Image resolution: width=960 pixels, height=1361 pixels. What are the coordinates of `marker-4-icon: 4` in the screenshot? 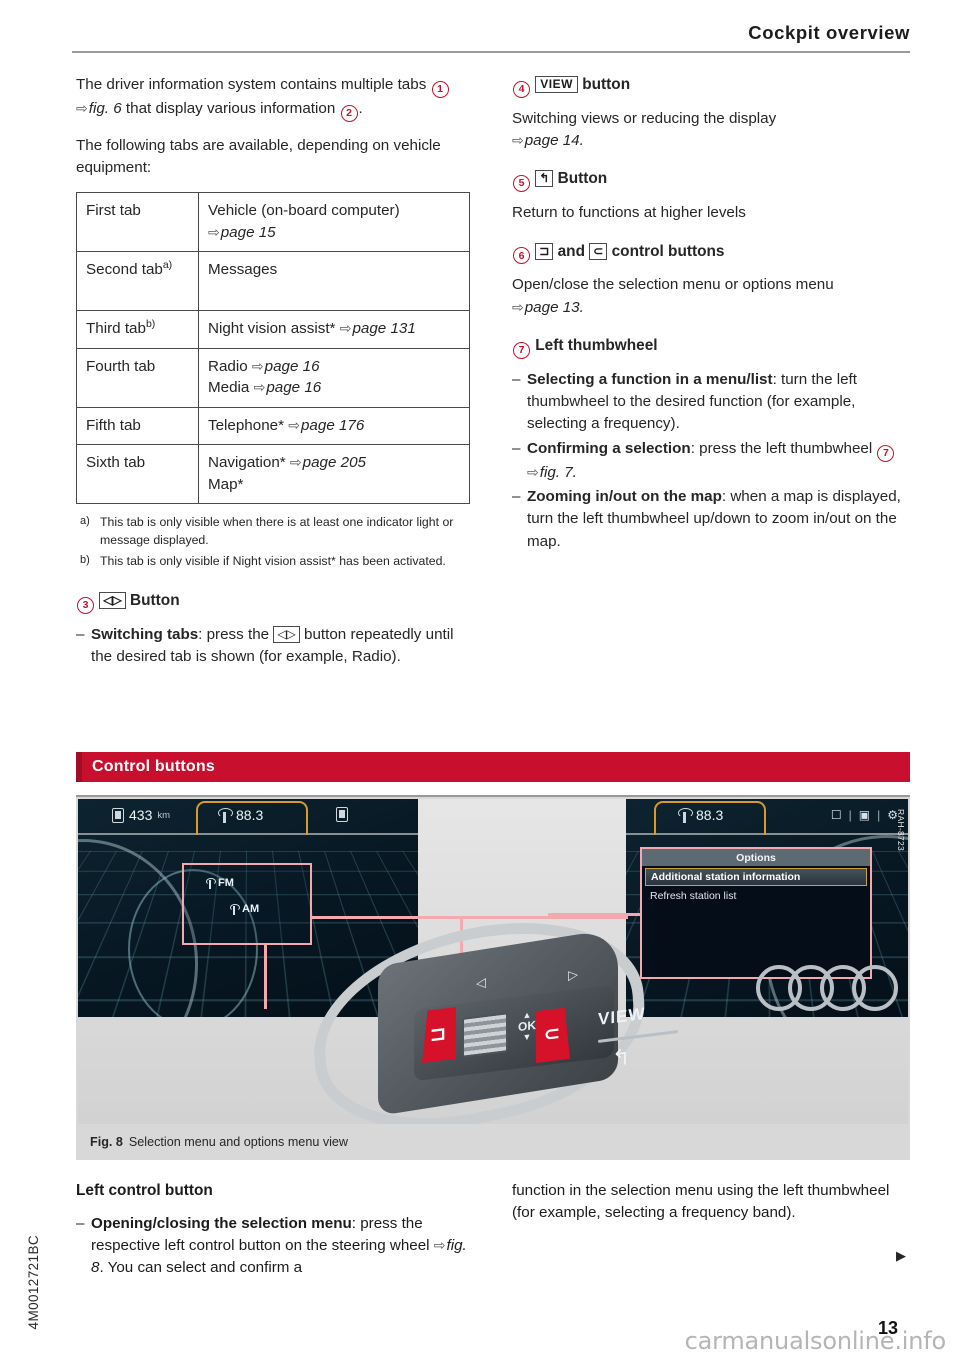 It's located at (521, 89).